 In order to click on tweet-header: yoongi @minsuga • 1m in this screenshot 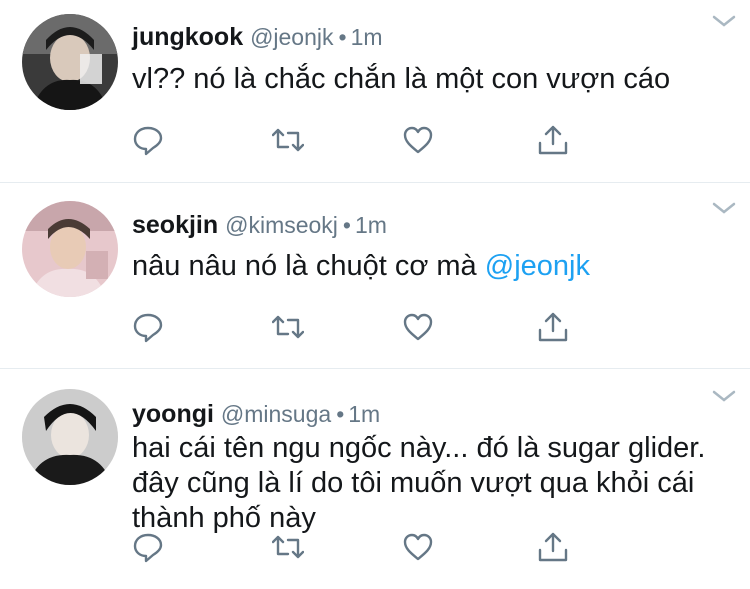, I will do `click(256, 414)`.